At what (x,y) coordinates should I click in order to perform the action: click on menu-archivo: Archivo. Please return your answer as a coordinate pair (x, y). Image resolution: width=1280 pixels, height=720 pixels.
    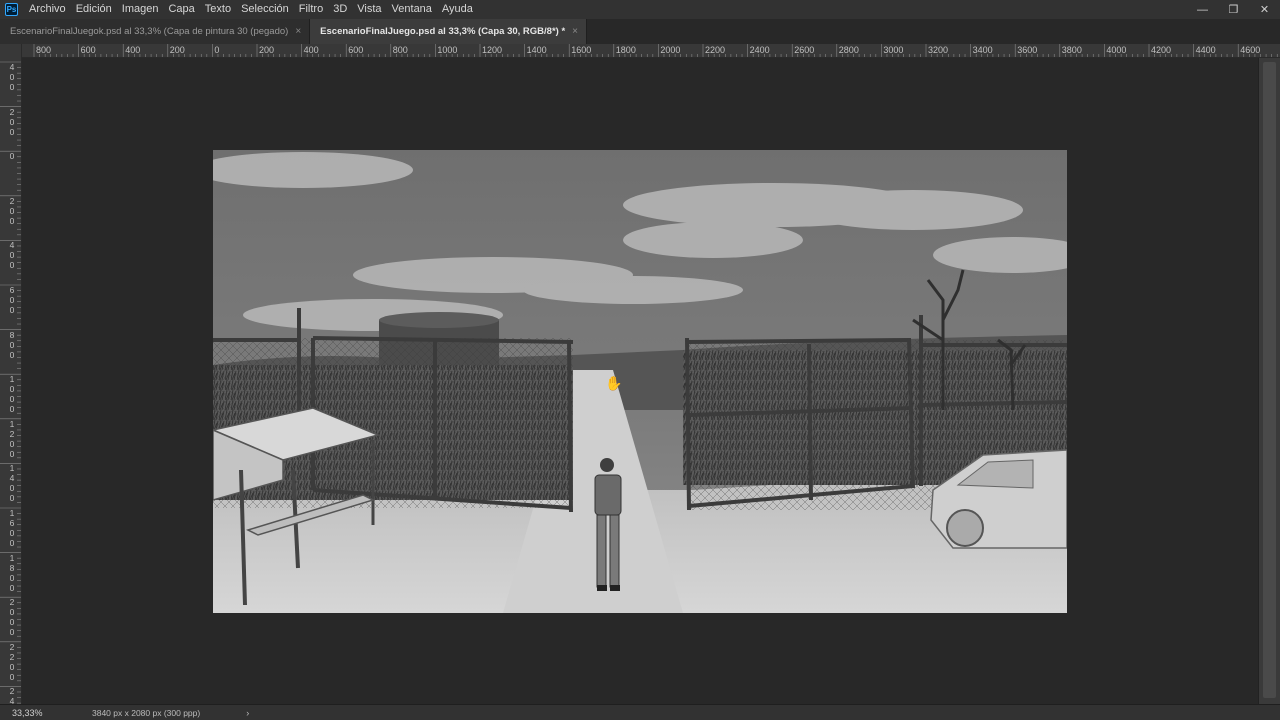
    Looking at the image, I should click on (47, 9).